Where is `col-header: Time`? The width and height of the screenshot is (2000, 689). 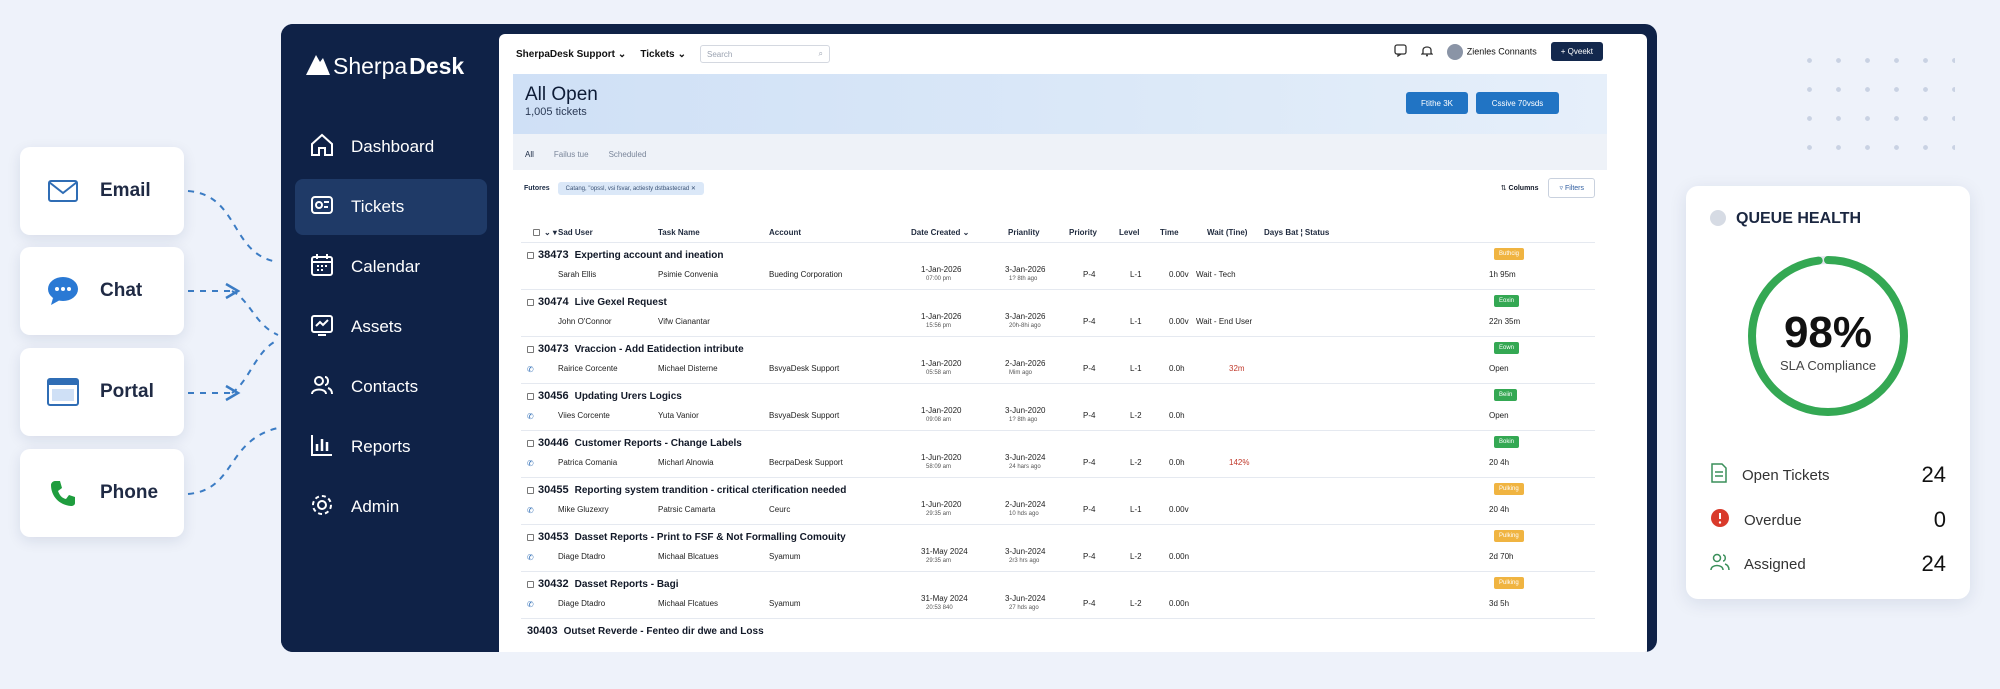 col-header: Time is located at coordinates (1169, 232).